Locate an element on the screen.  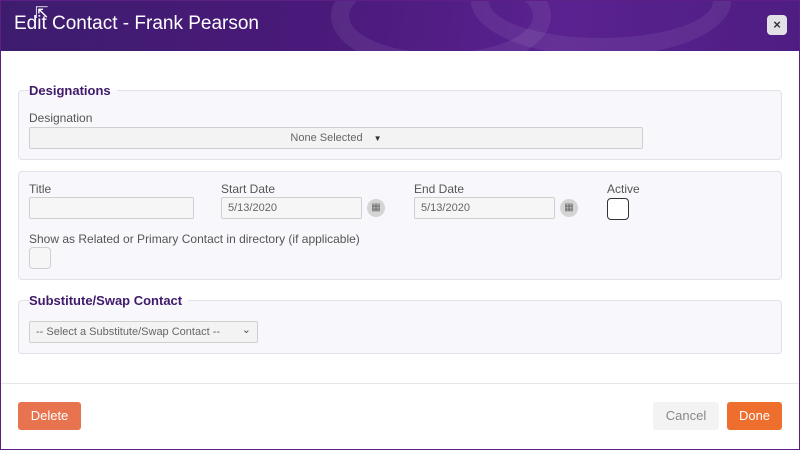
substitute-legend: Substitute/Swap Contact is located at coordinates (109, 300).